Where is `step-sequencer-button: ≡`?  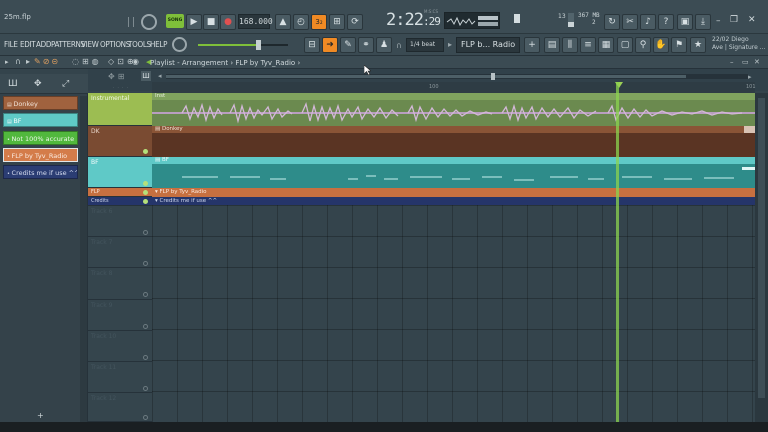
step-sequencer-button: ≡ is located at coordinates (588, 45).